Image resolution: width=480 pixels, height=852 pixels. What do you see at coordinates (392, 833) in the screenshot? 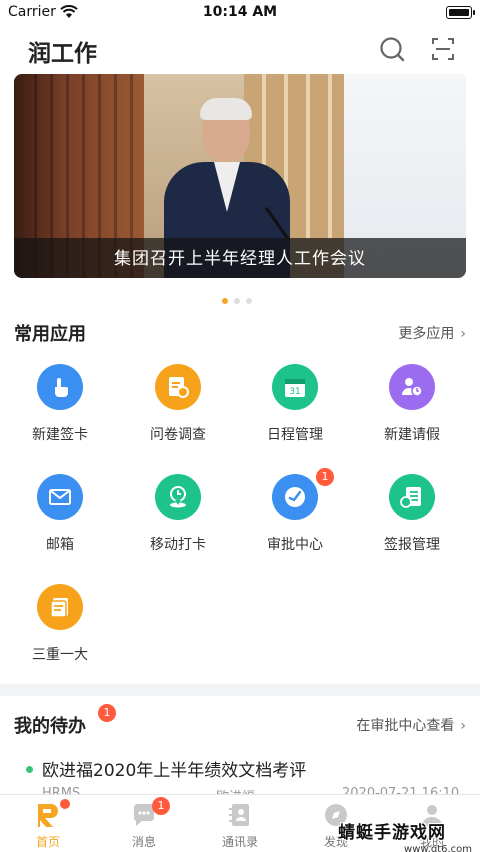
I see `watermark-text: 蜻蜓手游戏网` at bounding box center [392, 833].